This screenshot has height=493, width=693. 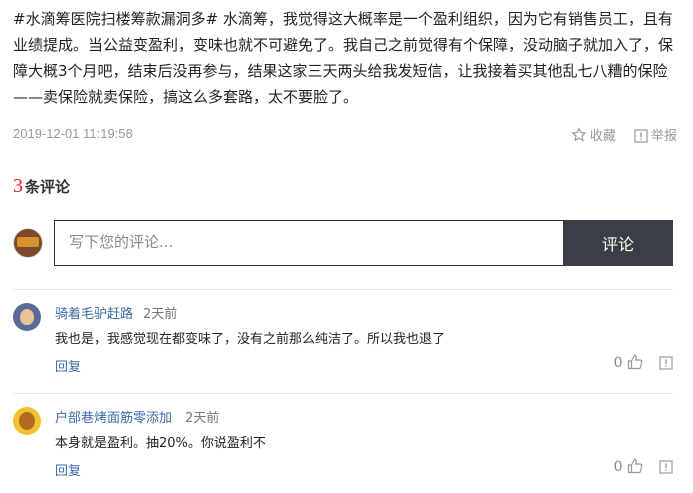 I want to click on comment-form: 评论, so click(x=343, y=243).